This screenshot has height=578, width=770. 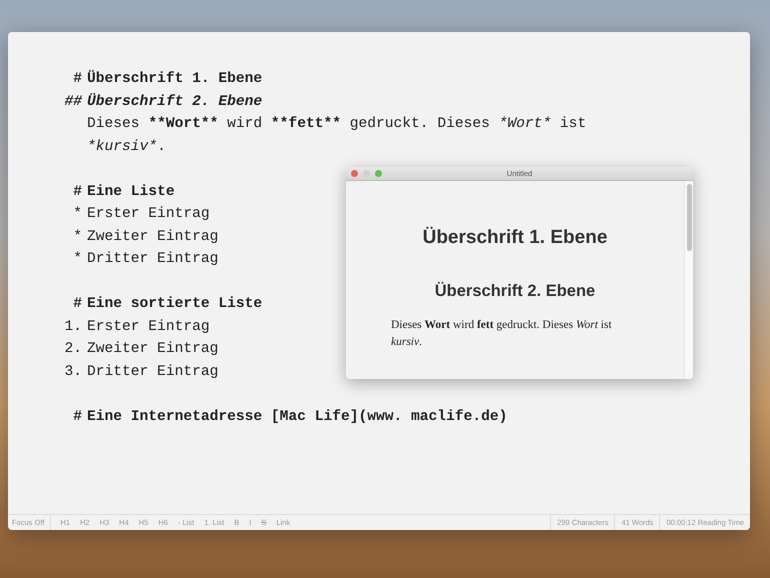 What do you see at coordinates (297, 417) in the screenshot?
I see `markdown-text: Eine Internetadresse [Mac Life](www. maclife.de)` at bounding box center [297, 417].